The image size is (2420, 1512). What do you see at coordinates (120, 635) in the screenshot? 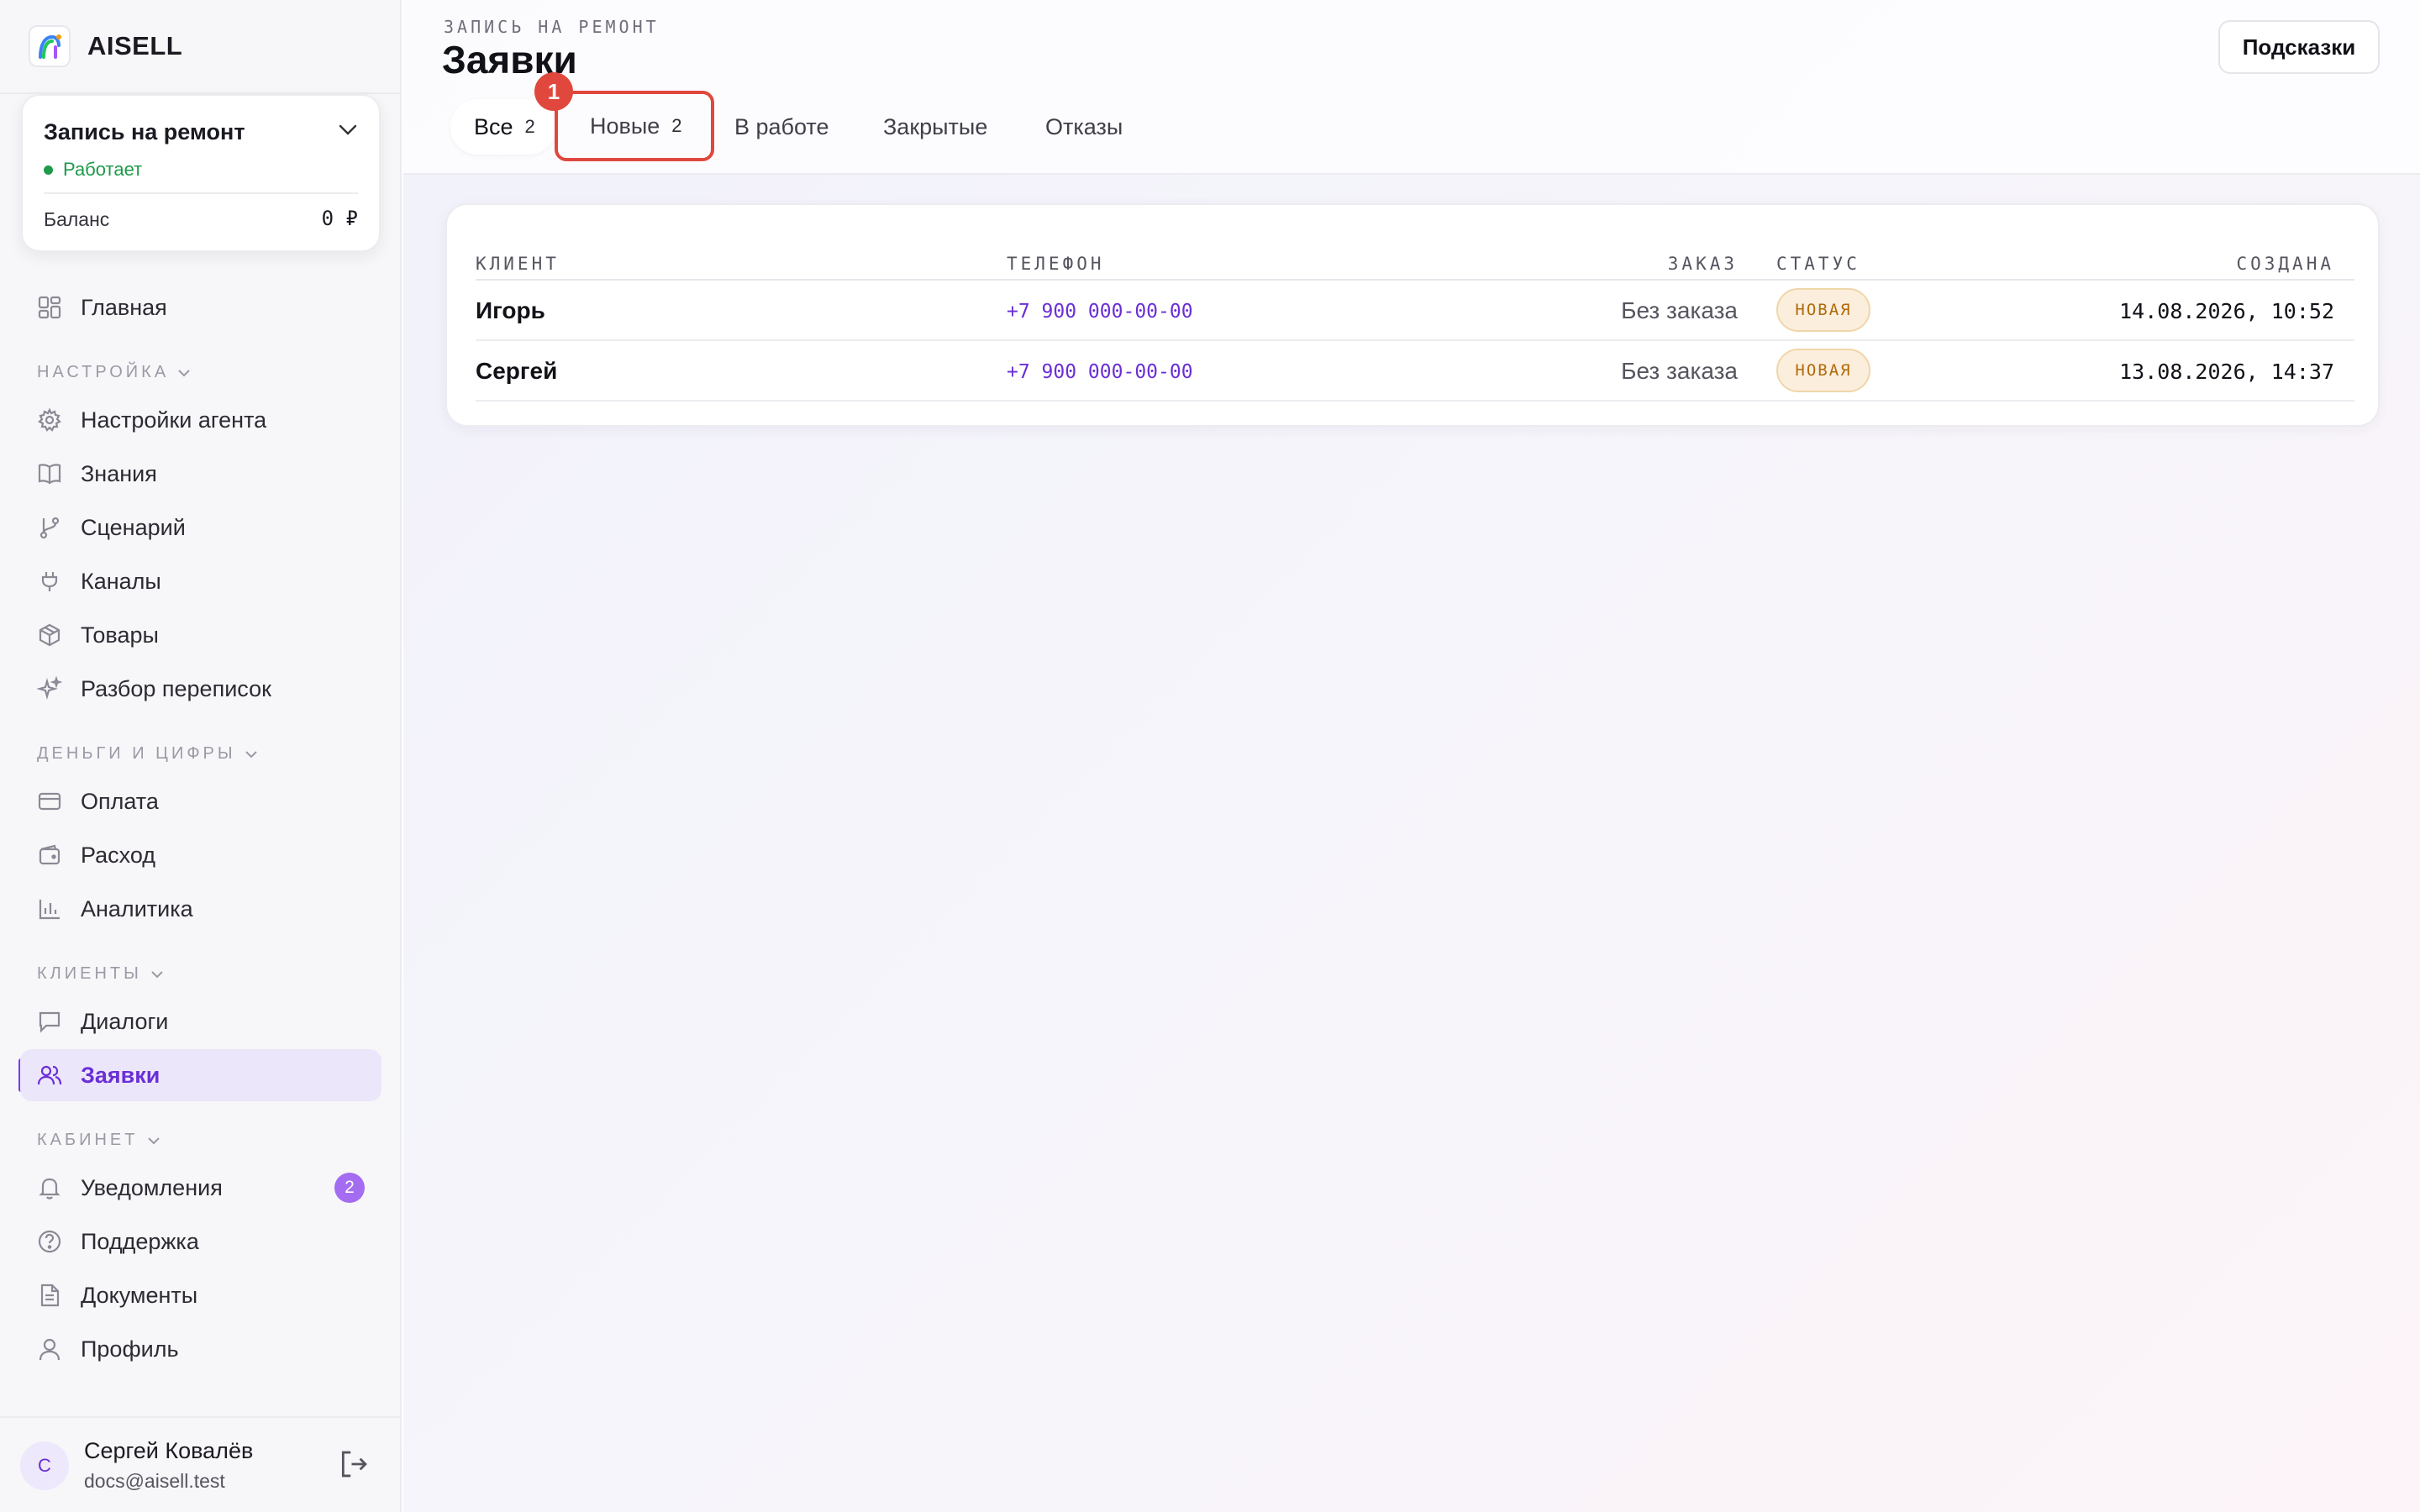
I see `nav-item-label: Товары` at bounding box center [120, 635].